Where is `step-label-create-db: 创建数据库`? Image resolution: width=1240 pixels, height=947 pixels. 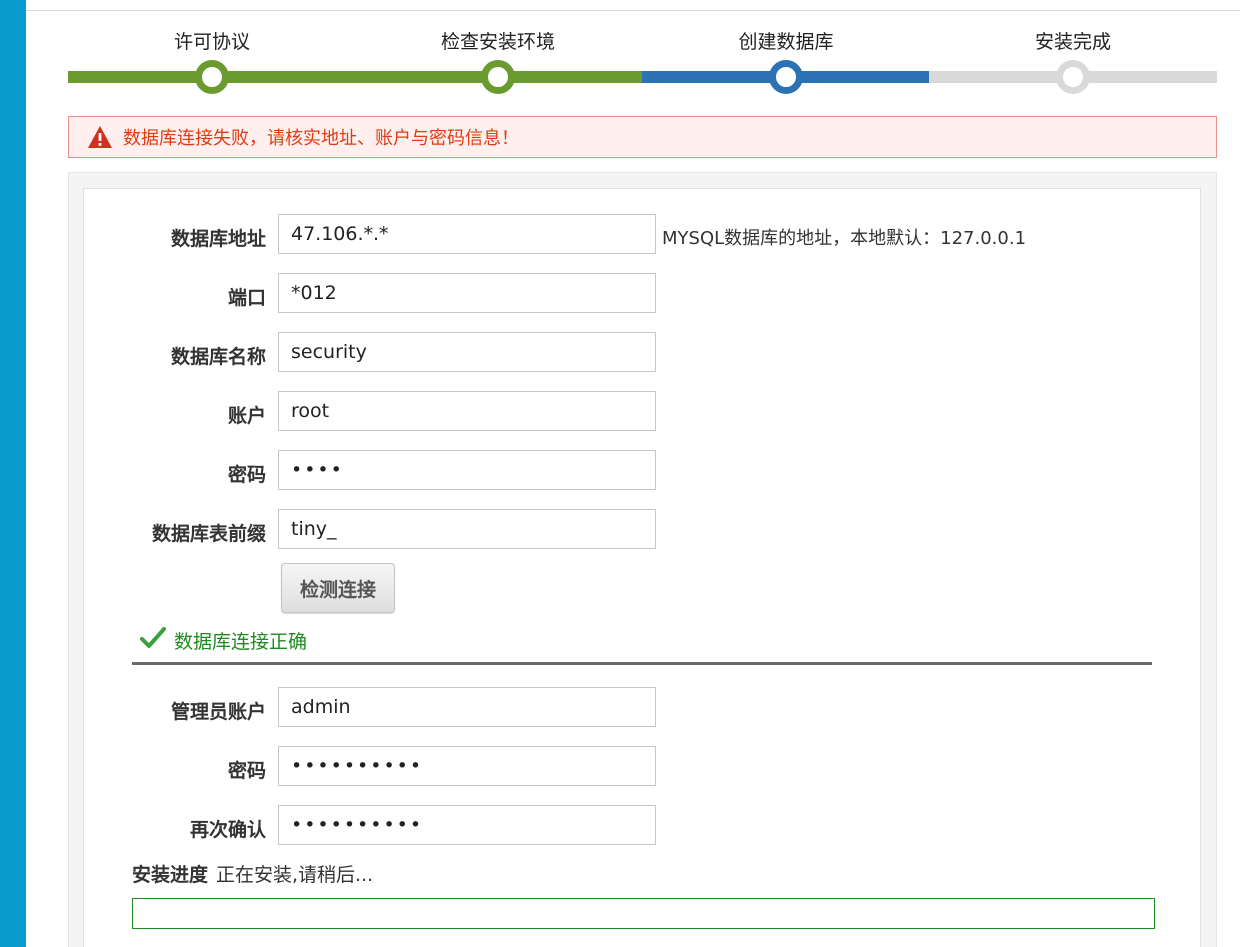 step-label-create-db: 创建数据库 is located at coordinates (786, 42).